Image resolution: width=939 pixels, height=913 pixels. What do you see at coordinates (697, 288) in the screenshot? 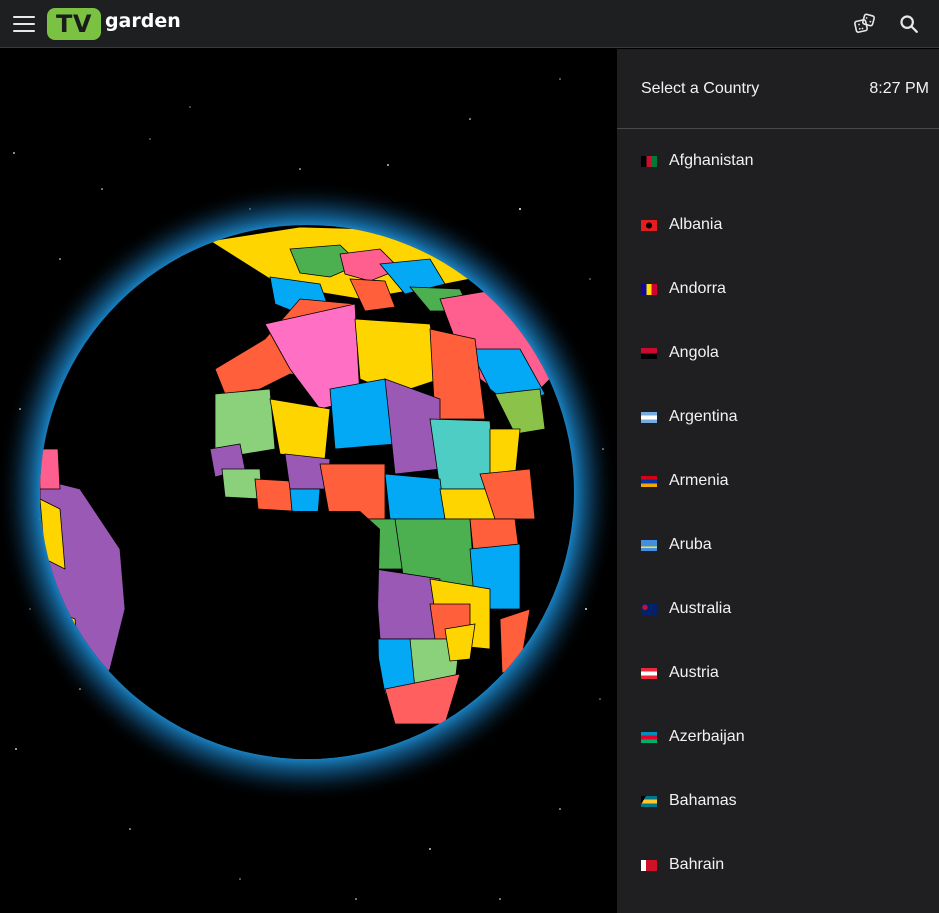
I see `country-name: Andorra` at bounding box center [697, 288].